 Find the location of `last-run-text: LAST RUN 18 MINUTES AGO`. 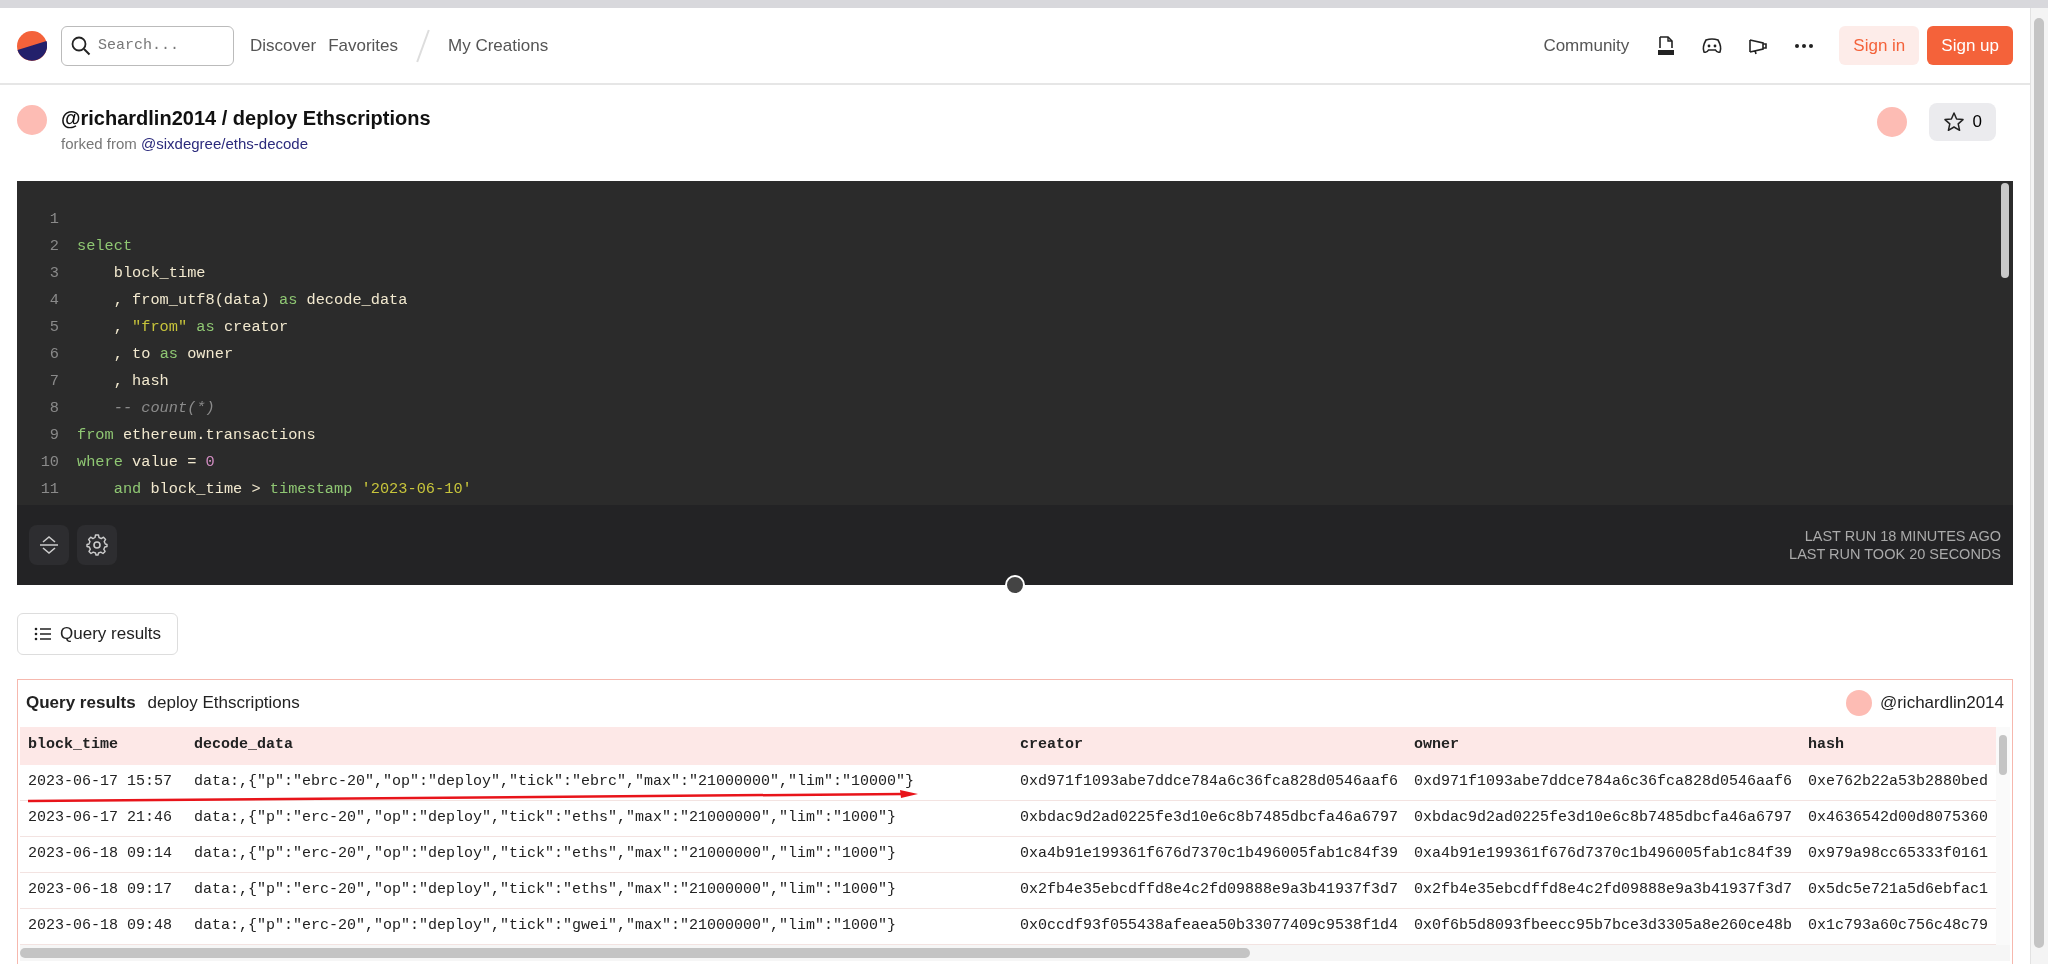

last-run-text: LAST RUN 18 MINUTES AGO is located at coordinates (1902, 536).